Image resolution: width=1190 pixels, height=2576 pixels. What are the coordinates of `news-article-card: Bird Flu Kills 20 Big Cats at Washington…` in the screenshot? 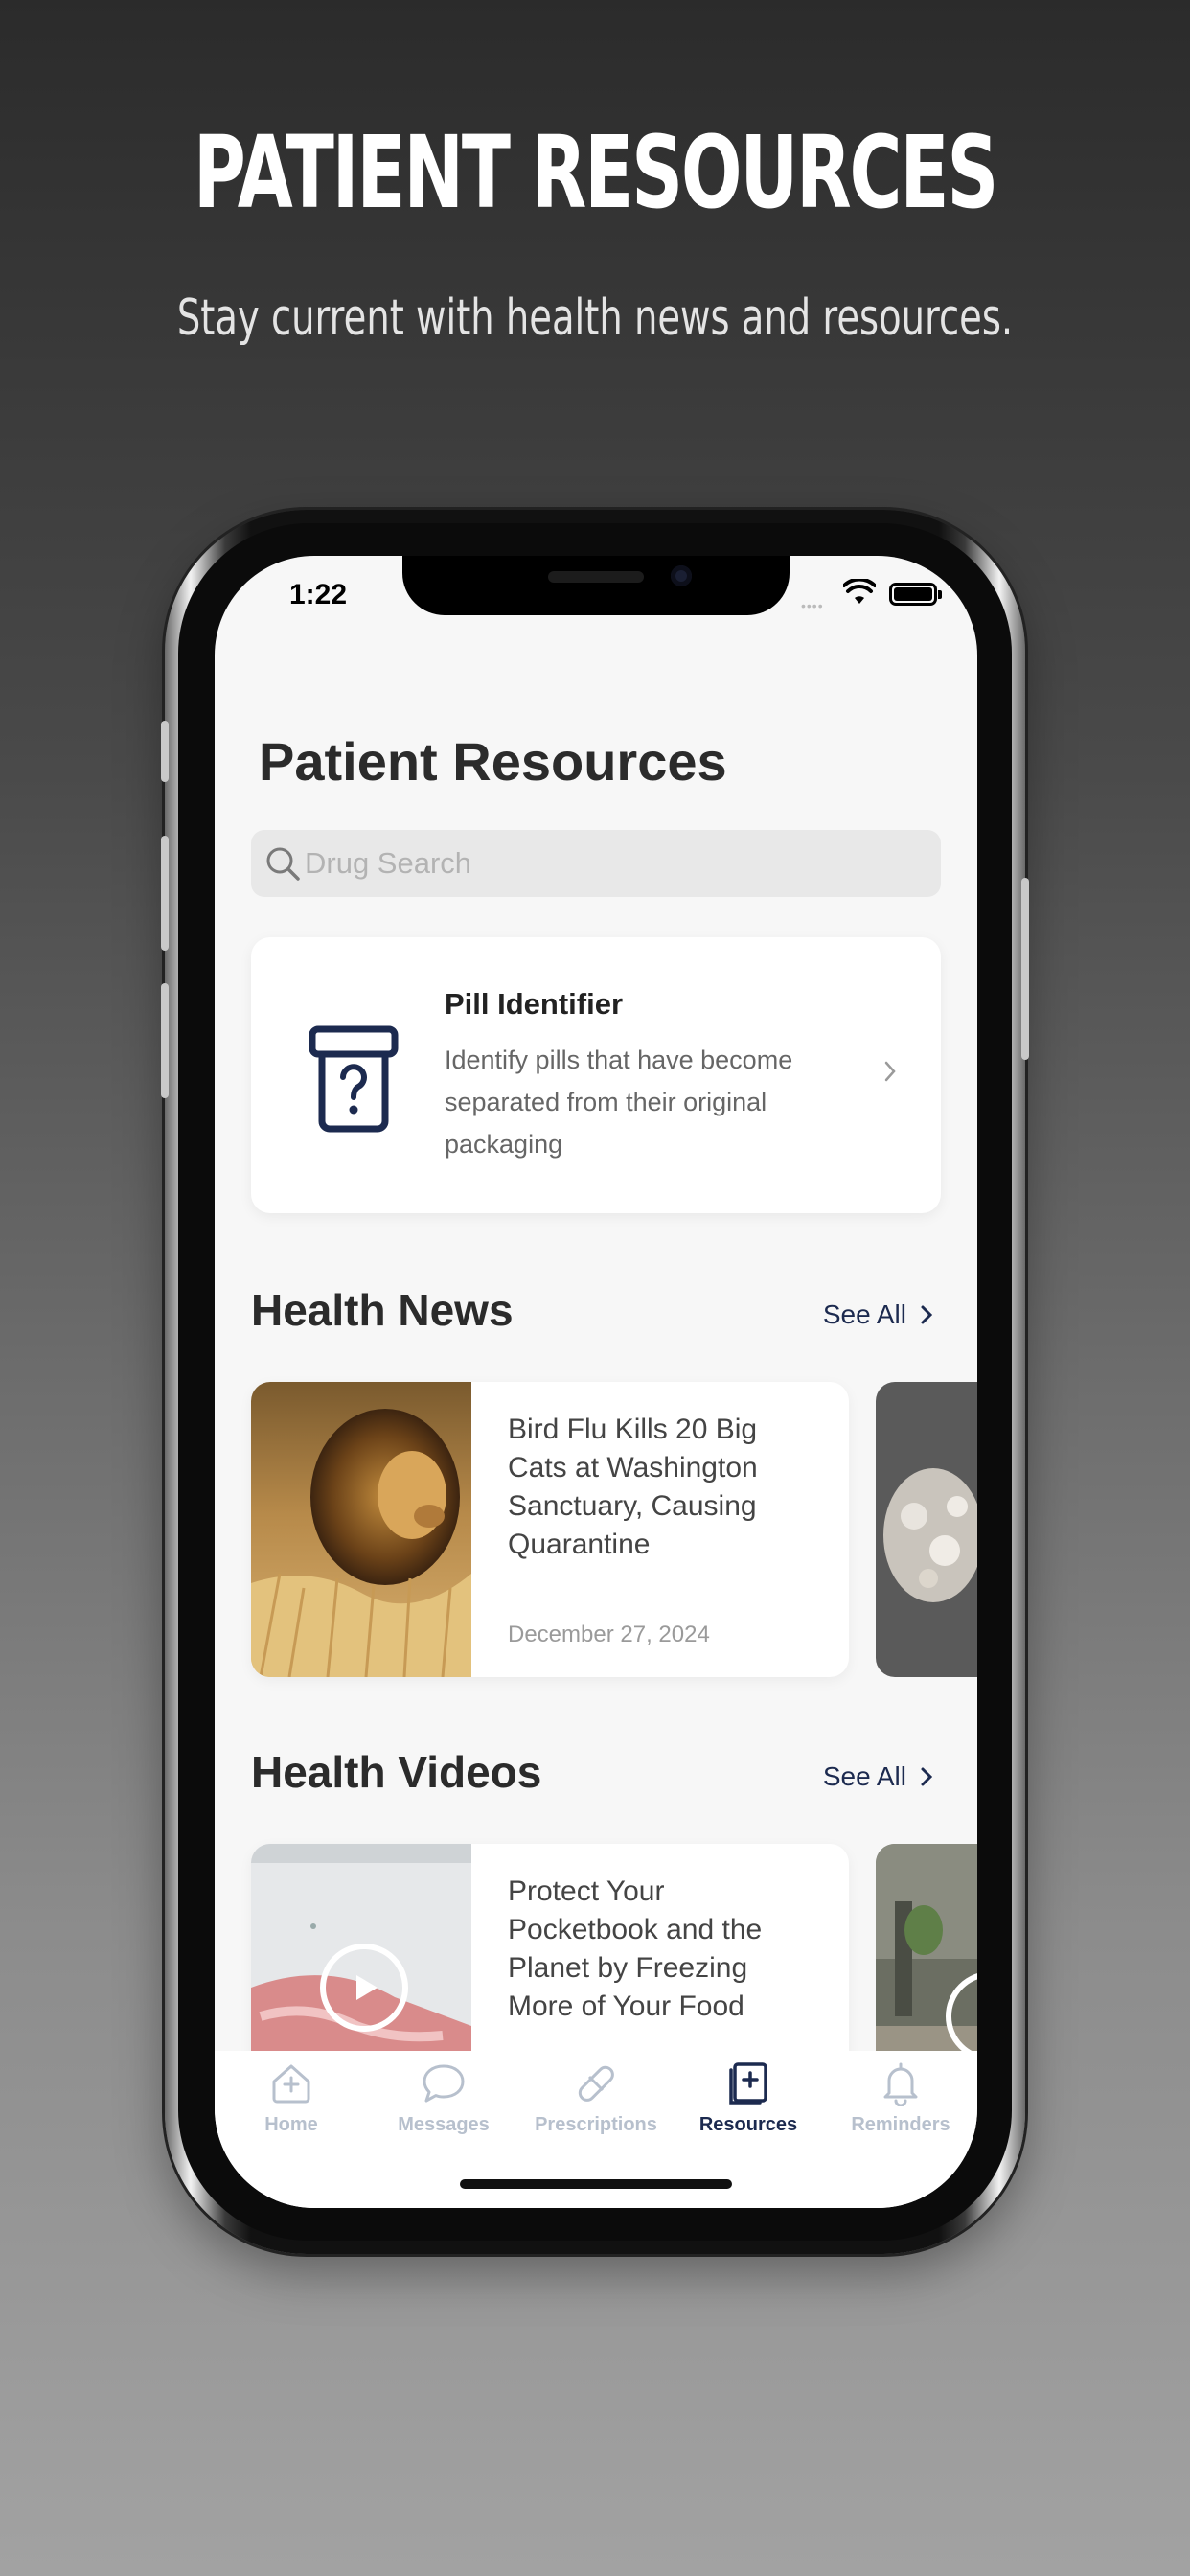 It's located at (550, 1529).